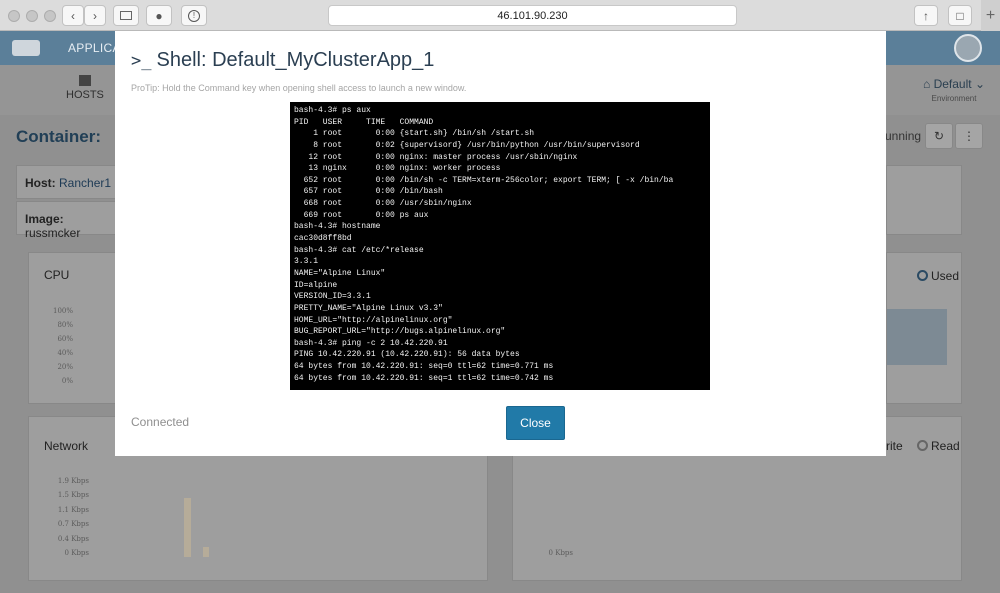 The height and width of the screenshot is (593, 1000). I want to click on write-toggle: rite, so click(894, 446).